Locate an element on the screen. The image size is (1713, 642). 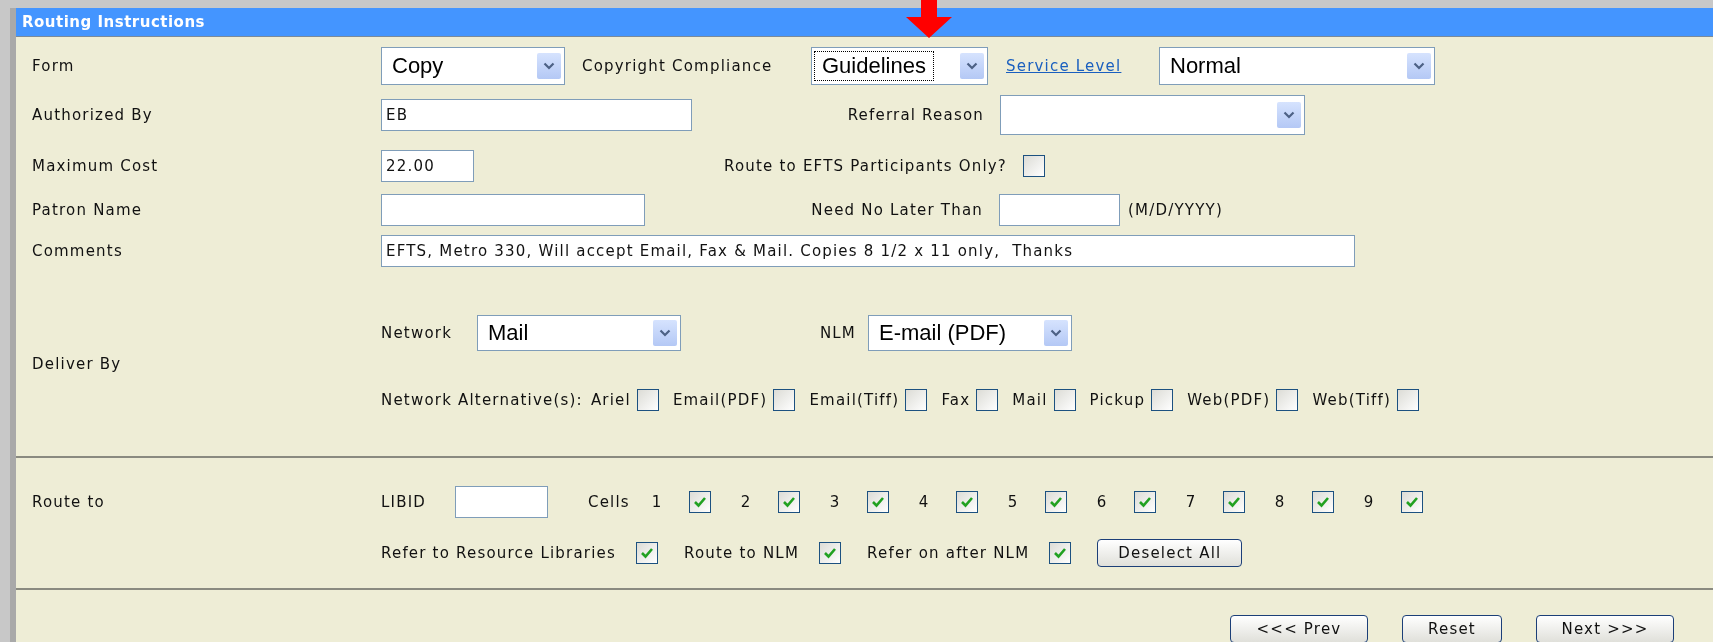
input-field: EB is located at coordinates (536, 115).